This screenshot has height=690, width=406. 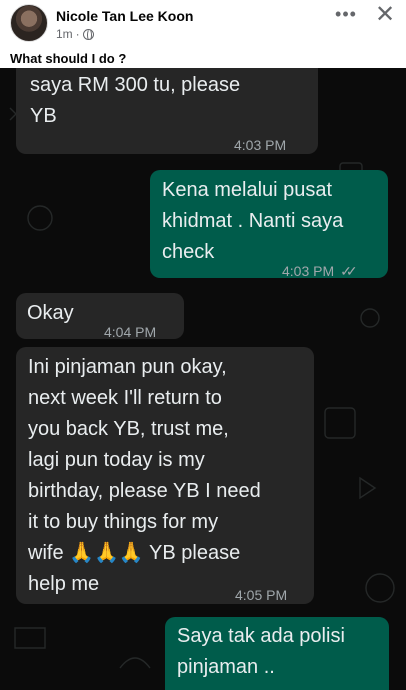 What do you see at coordinates (29, 23) in the screenshot?
I see `avatar` at bounding box center [29, 23].